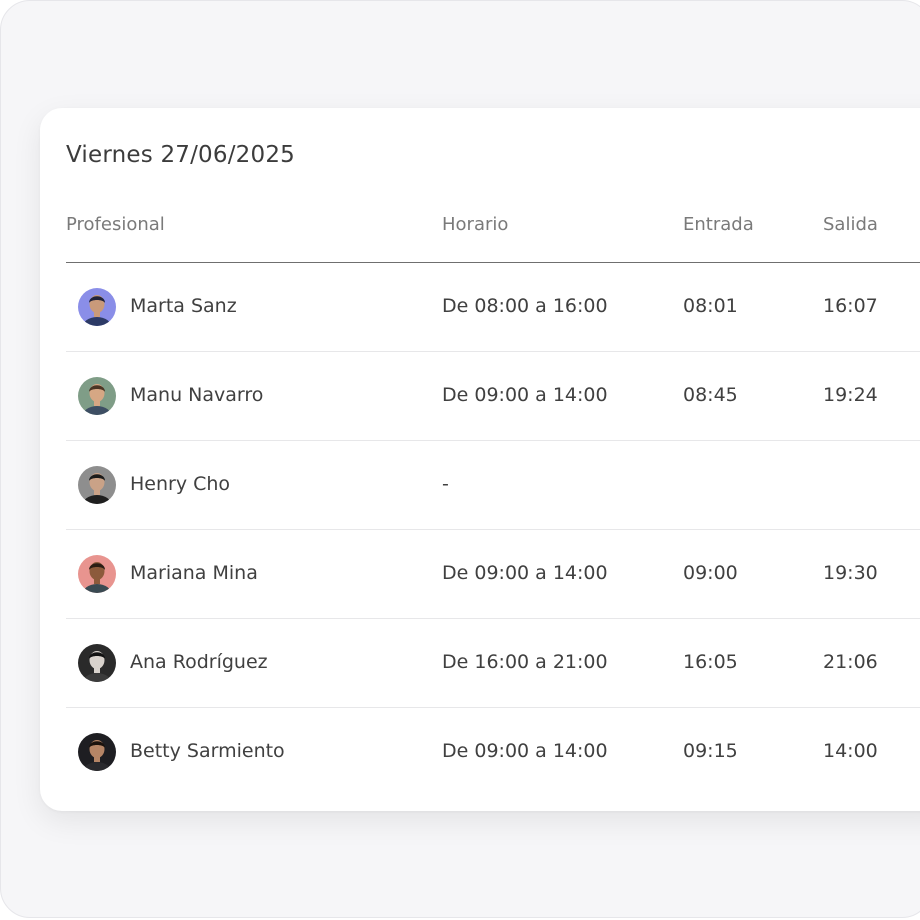  Describe the element at coordinates (710, 751) in the screenshot. I see `entry-time-cell: 09:15` at that location.